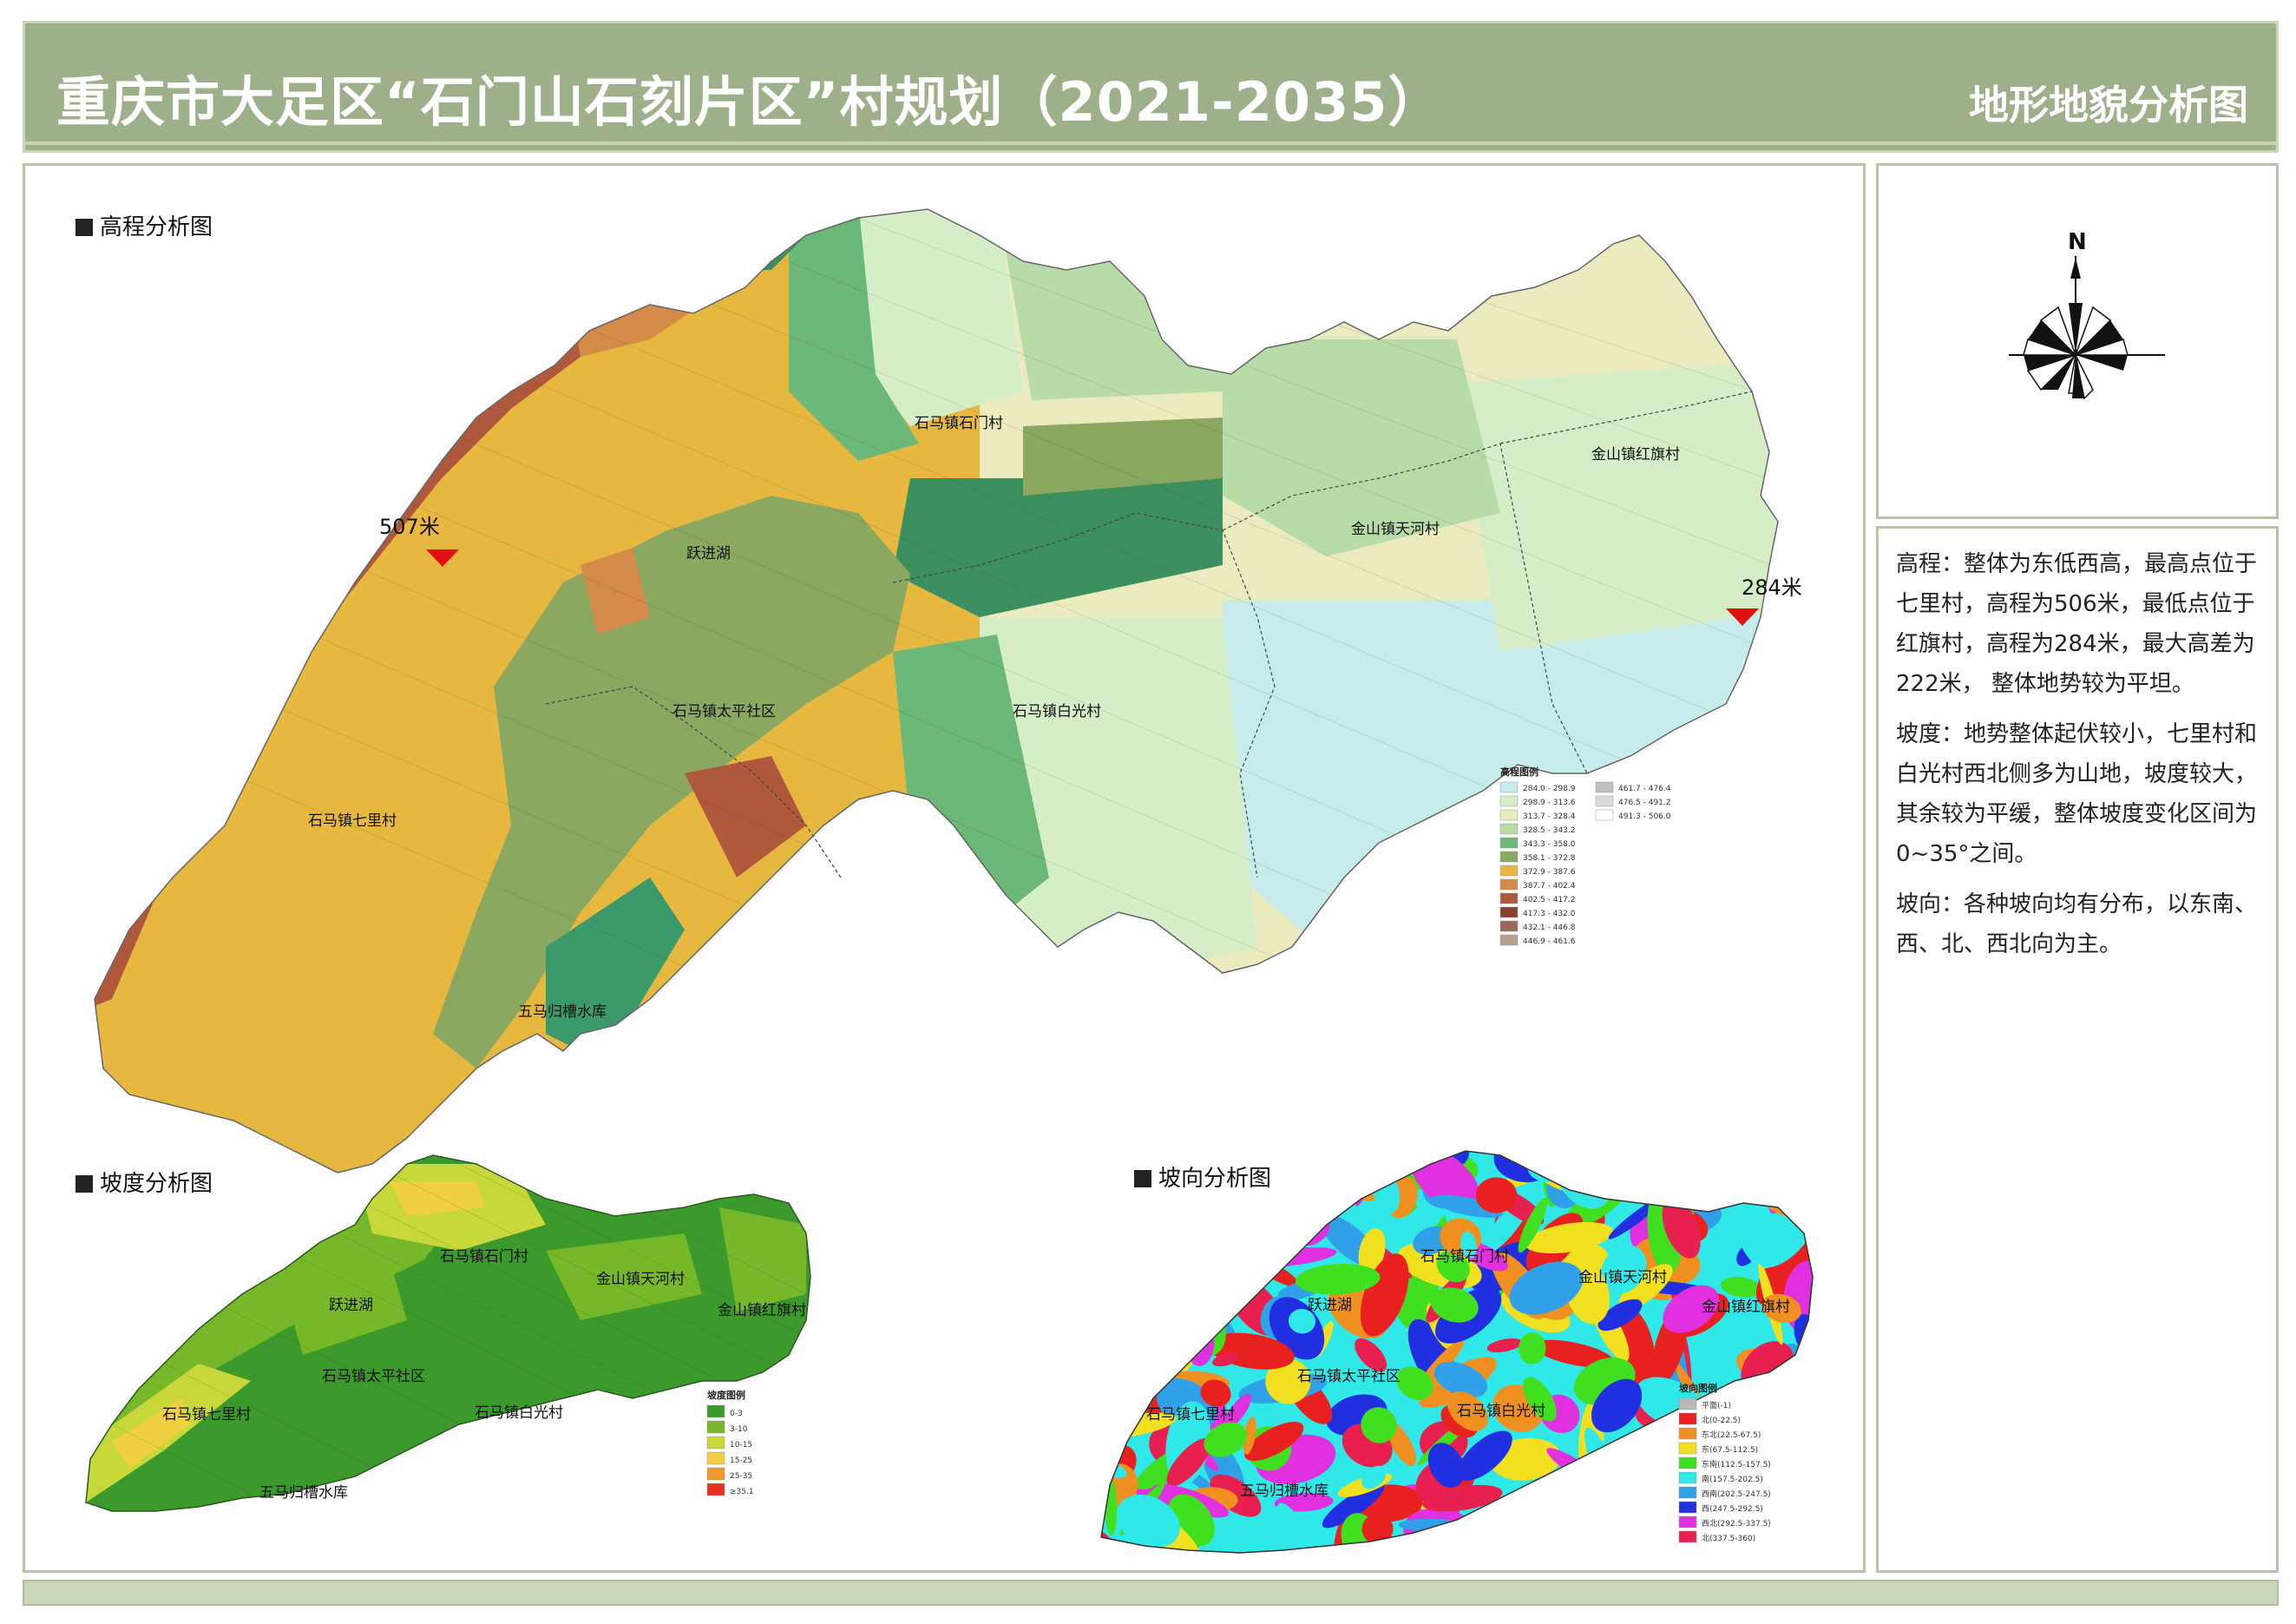 This screenshot has height=1624, width=2296. Describe the element at coordinates (1549, 858) in the screenshot. I see `legend-label: 358.1 - 372.8` at that location.